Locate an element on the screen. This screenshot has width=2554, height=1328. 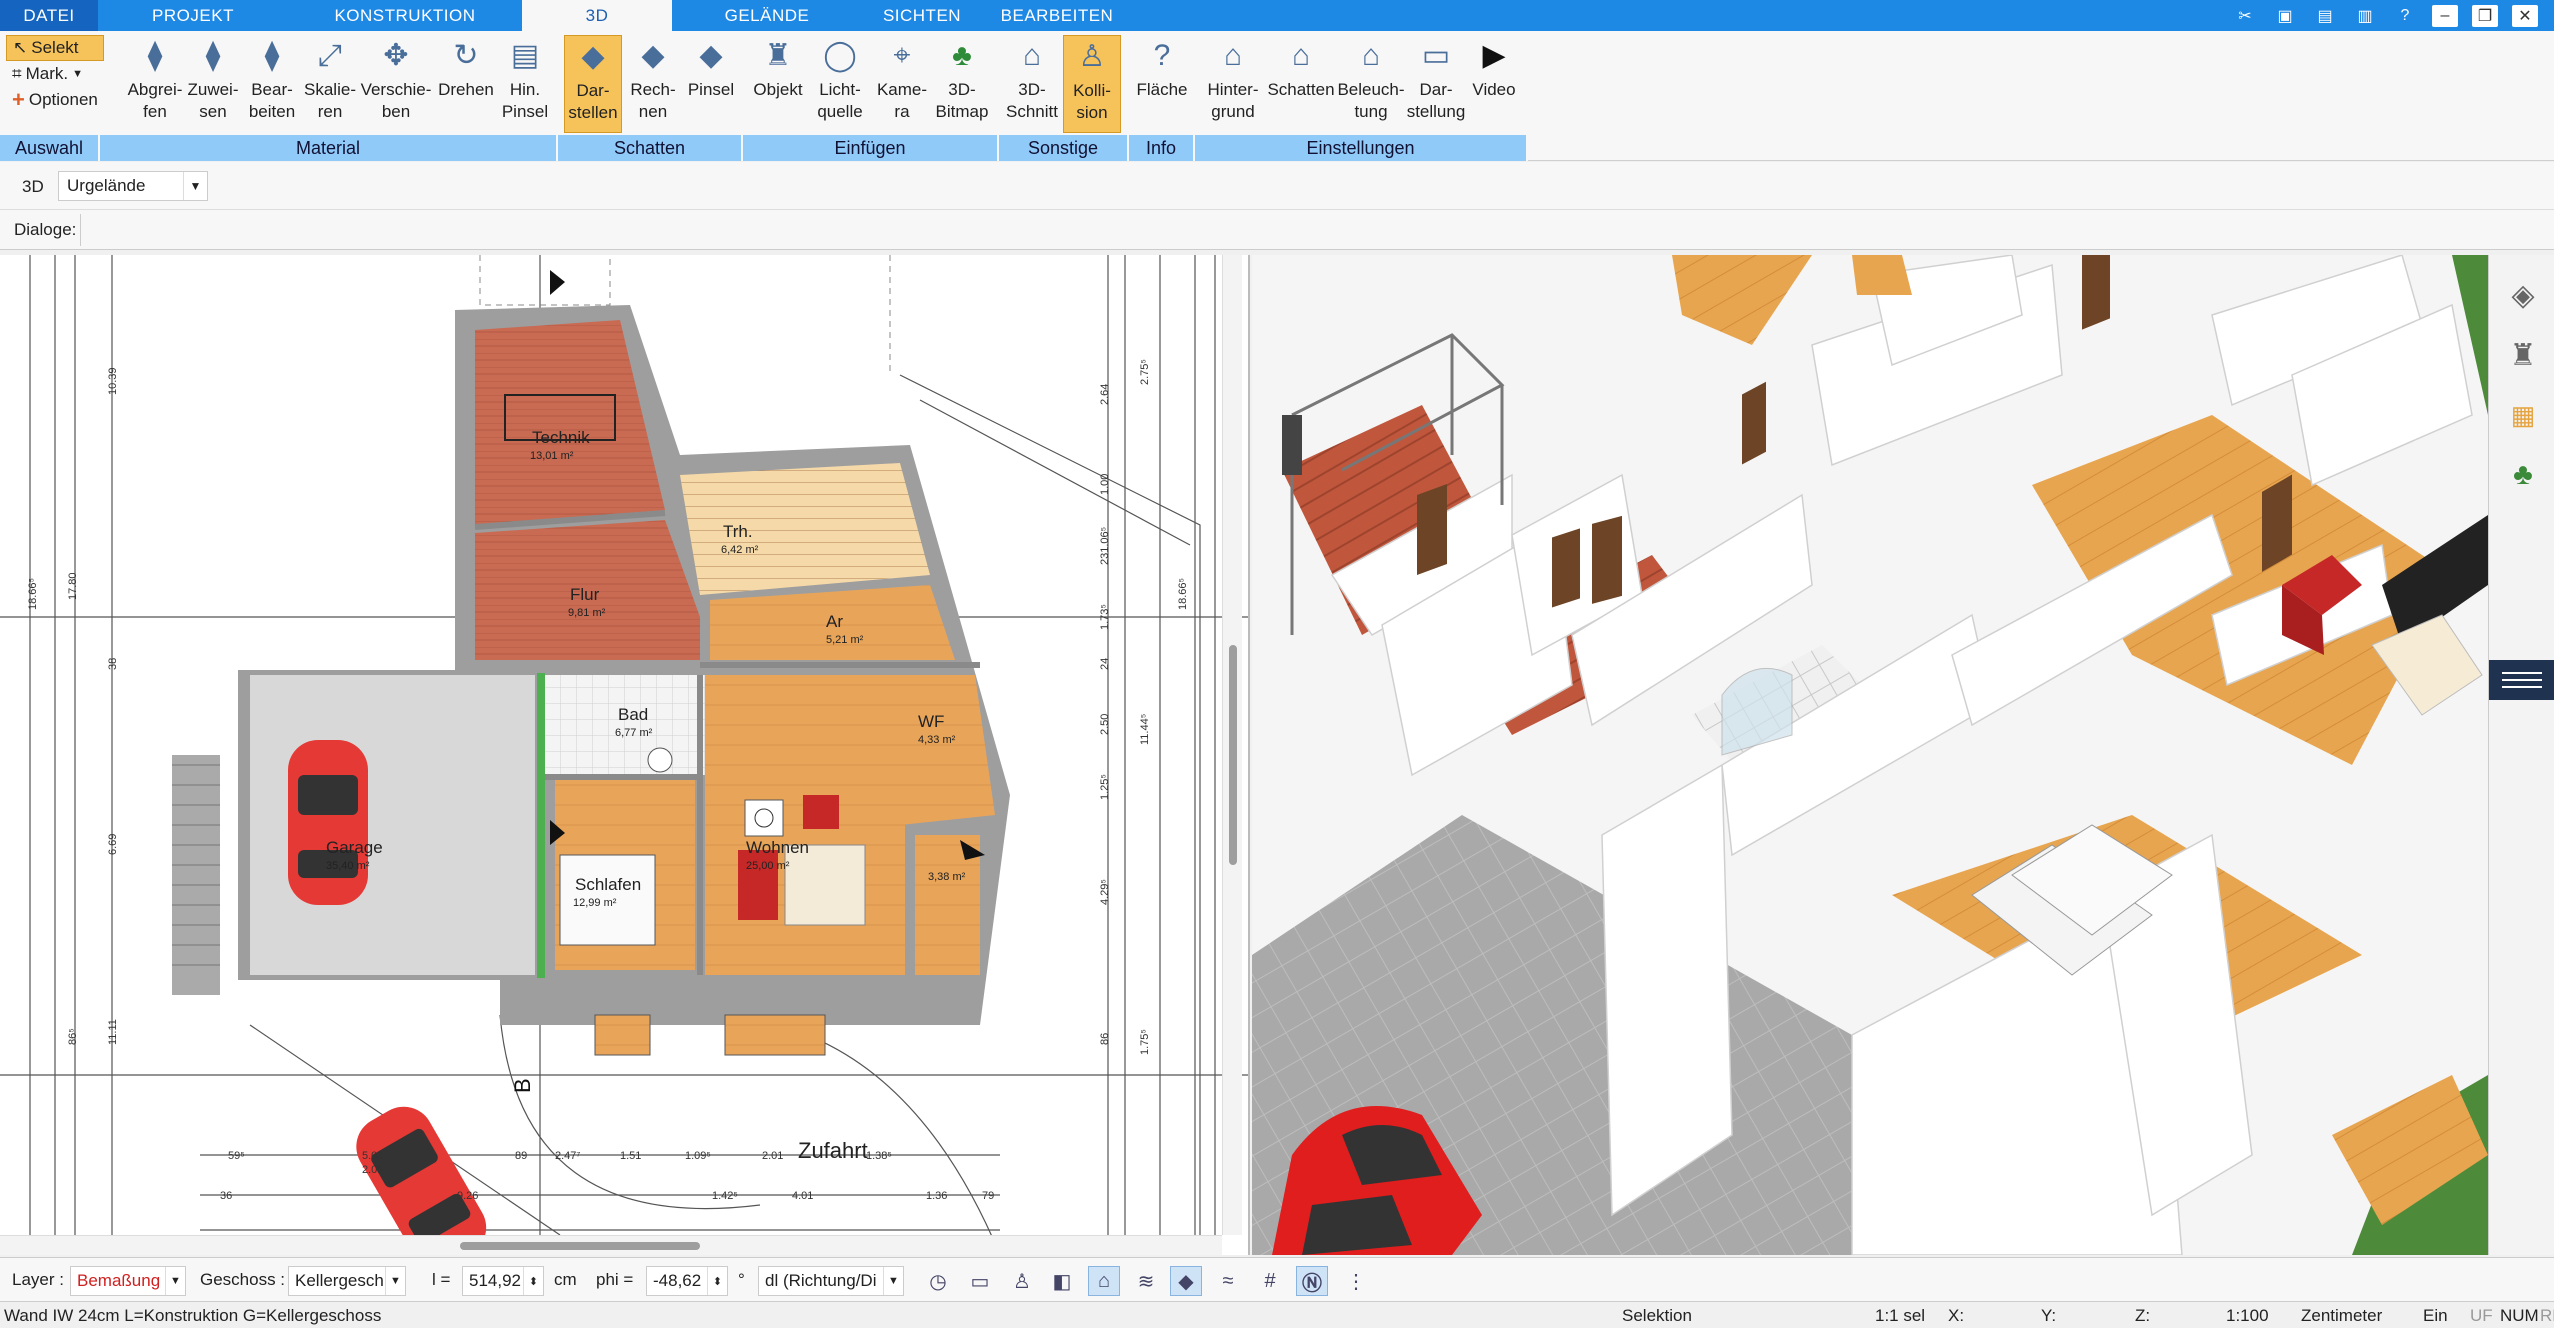
schatten-einstellung-button: ⌂ Schatten is located at coordinates (1301, 84).